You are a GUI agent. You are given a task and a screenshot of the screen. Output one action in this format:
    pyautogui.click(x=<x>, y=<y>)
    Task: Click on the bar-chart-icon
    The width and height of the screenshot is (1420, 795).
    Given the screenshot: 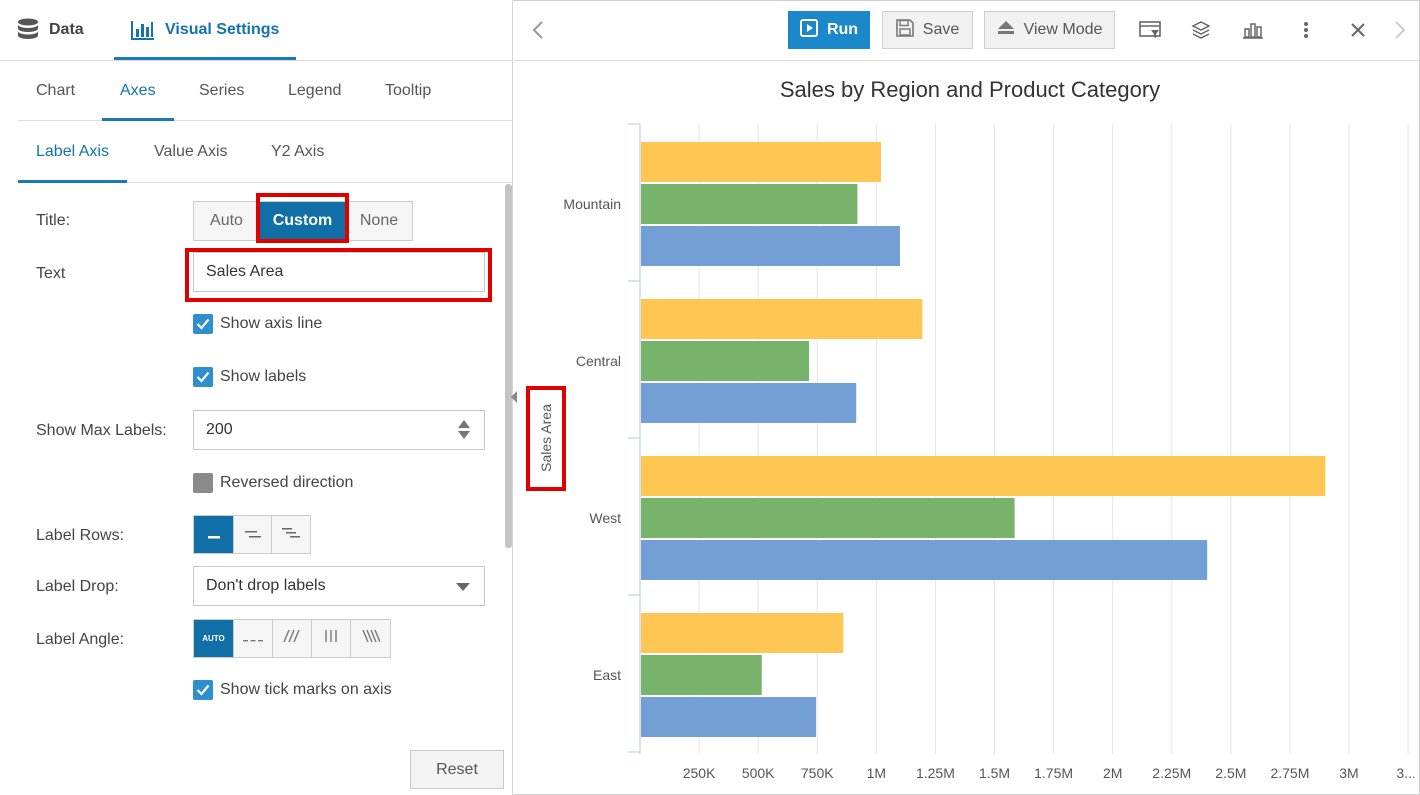 What is the action you would take?
    pyautogui.click(x=143, y=30)
    